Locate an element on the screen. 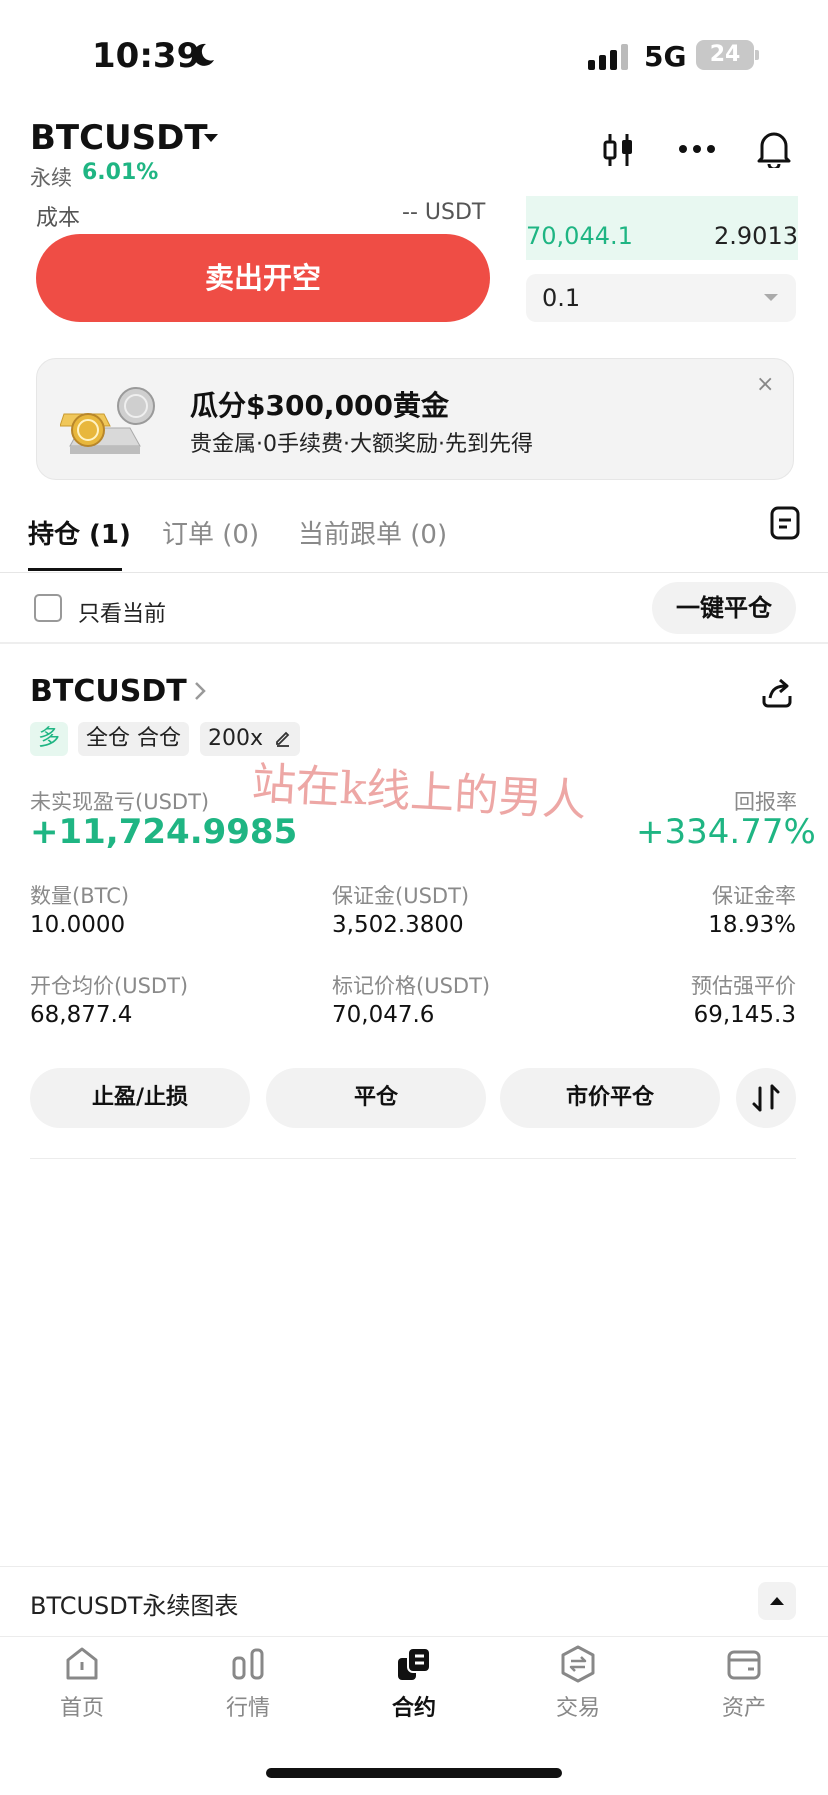  orderbook-qty: 2.9013 is located at coordinates (756, 236).